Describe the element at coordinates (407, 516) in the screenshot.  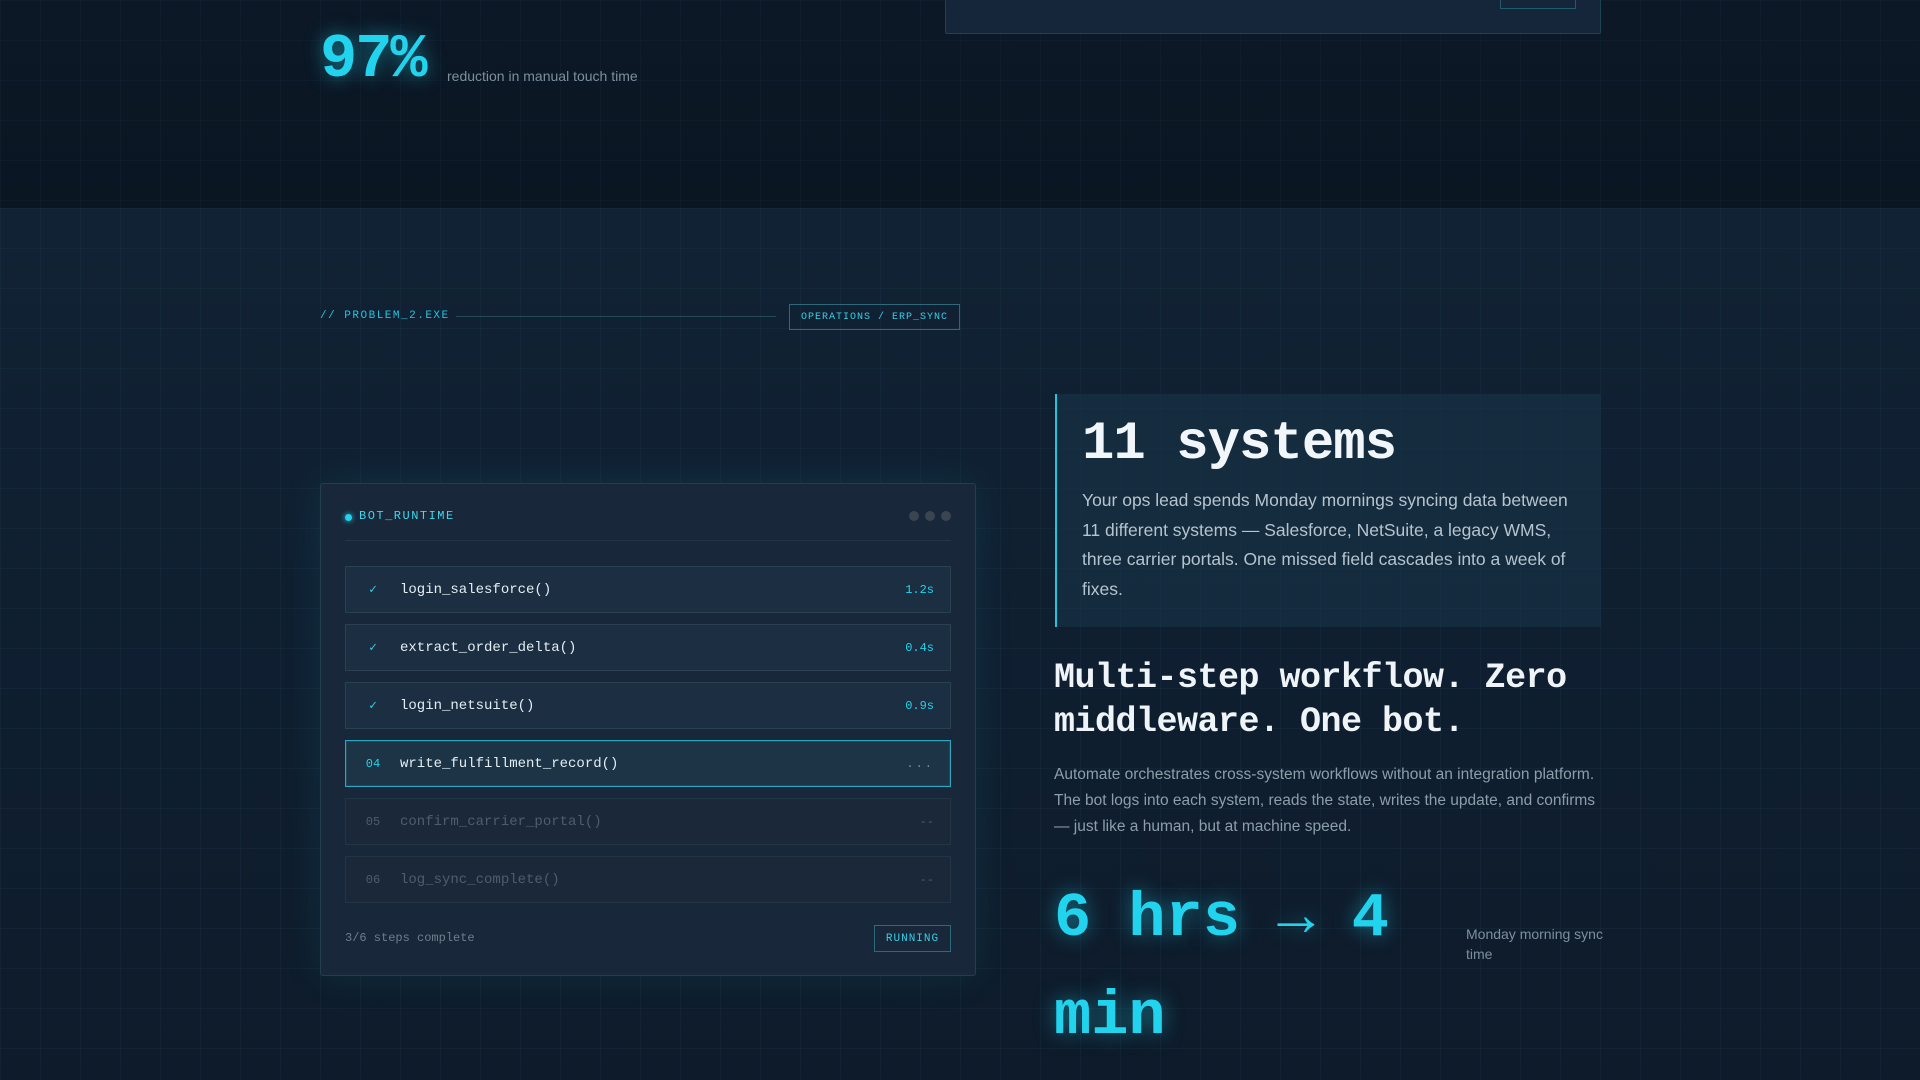
I see `panel-title: BOT_RUNTIME` at that location.